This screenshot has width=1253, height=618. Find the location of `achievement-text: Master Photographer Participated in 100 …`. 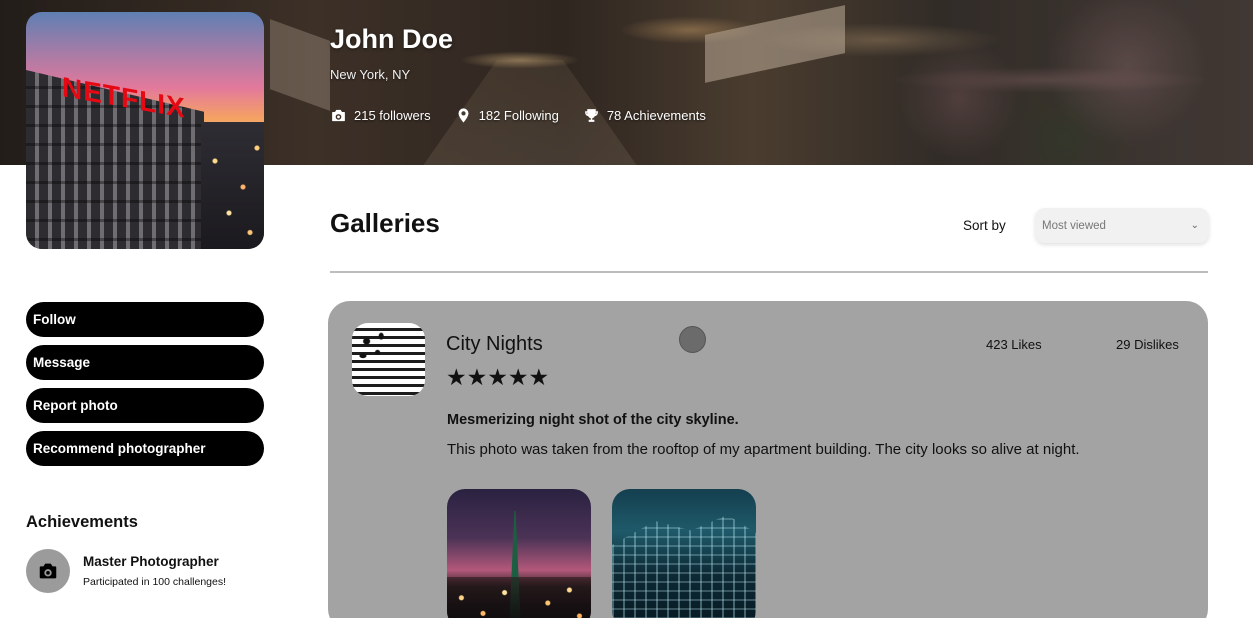

achievement-text: Master Photographer Participated in 100 … is located at coordinates (154, 571).